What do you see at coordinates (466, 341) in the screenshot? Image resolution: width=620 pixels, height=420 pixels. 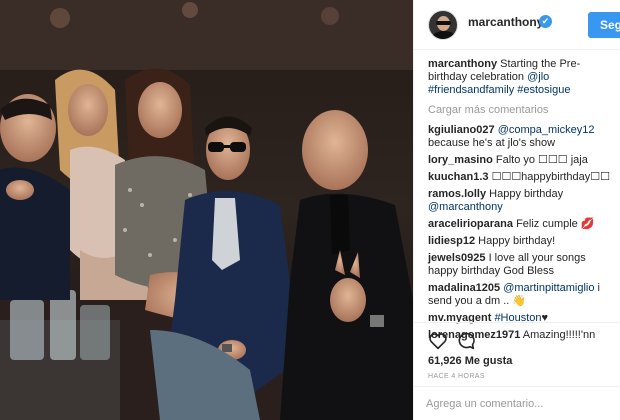 I see `comment-icon` at bounding box center [466, 341].